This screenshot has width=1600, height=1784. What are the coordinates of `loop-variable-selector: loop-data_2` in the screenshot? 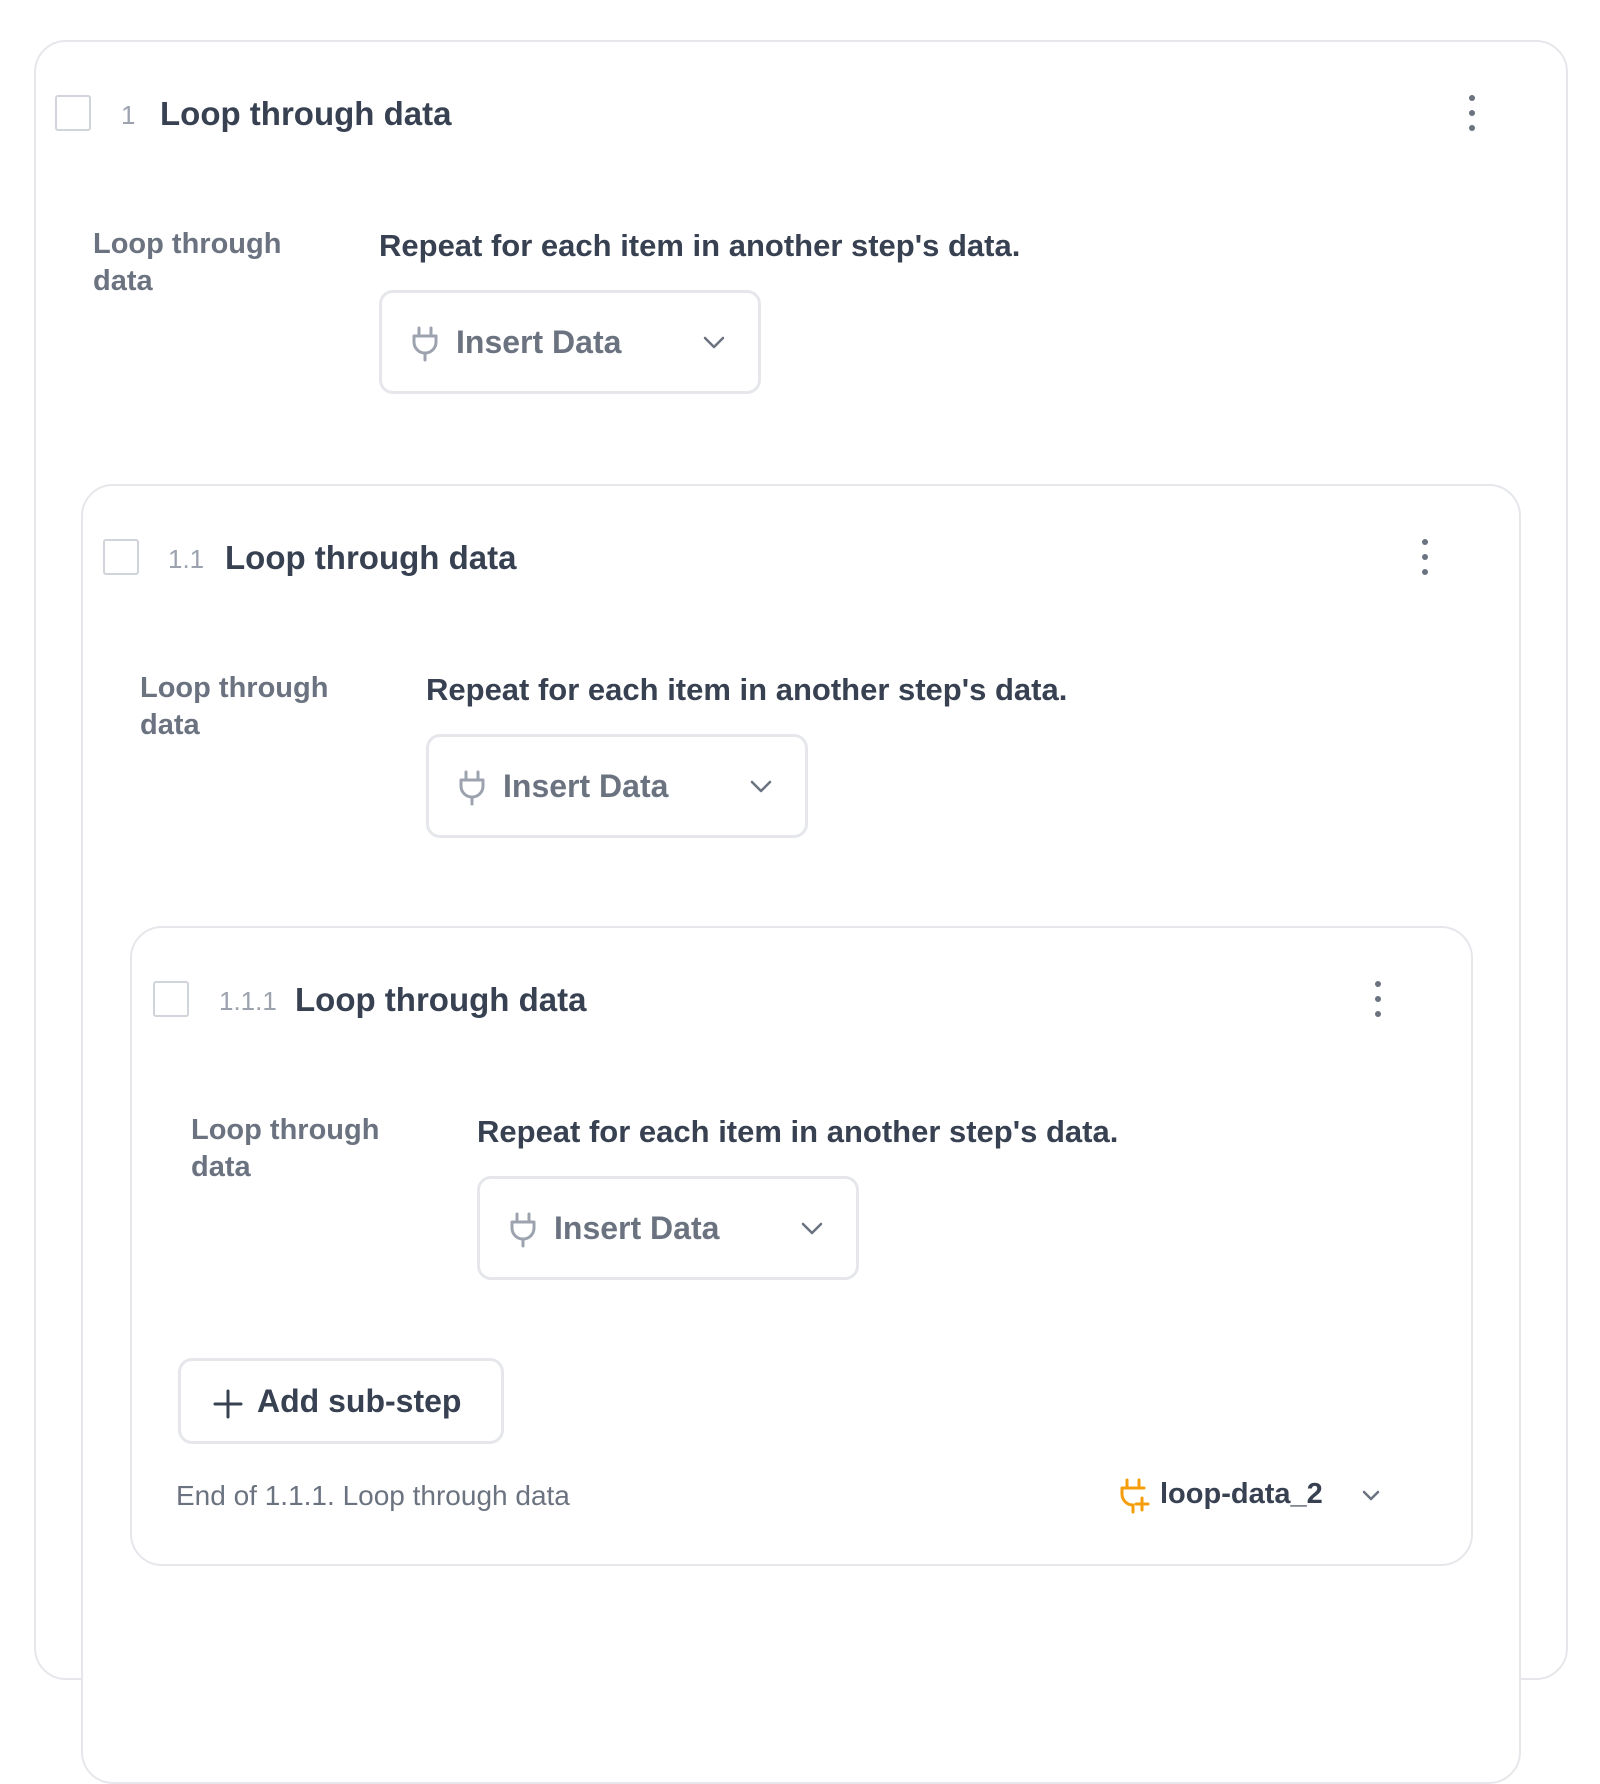 It's located at (1258, 1496).